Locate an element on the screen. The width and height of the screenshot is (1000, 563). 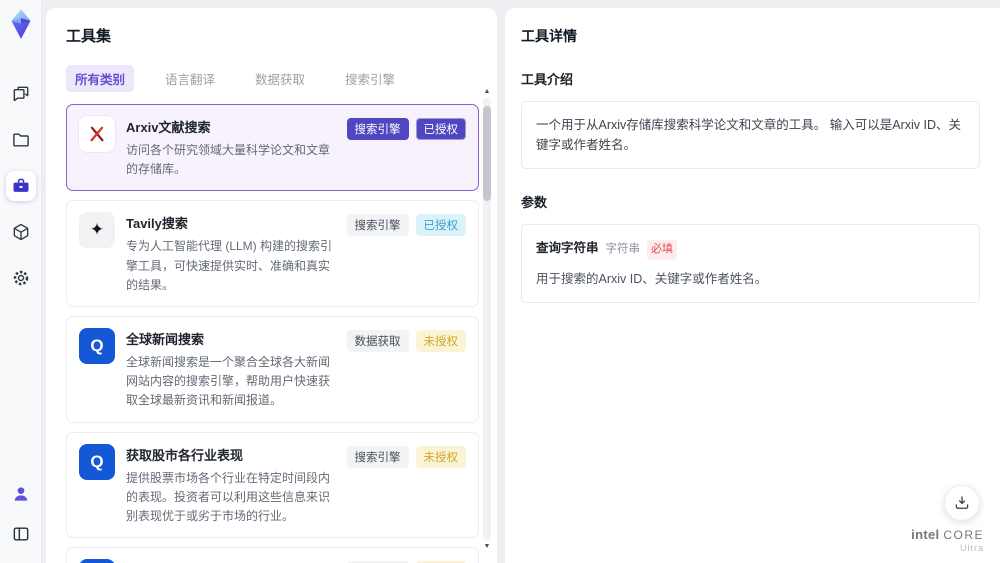
tool-name: 全球新闻搜索 is located at coordinates (165, 339).